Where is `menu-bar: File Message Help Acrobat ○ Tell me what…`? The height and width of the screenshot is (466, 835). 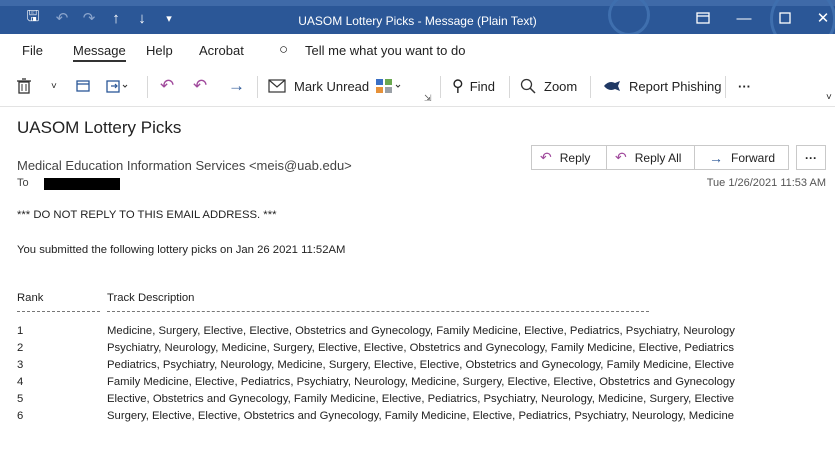
menu-bar: File Message Help Acrobat ○ Tell me what… is located at coordinates (417, 50).